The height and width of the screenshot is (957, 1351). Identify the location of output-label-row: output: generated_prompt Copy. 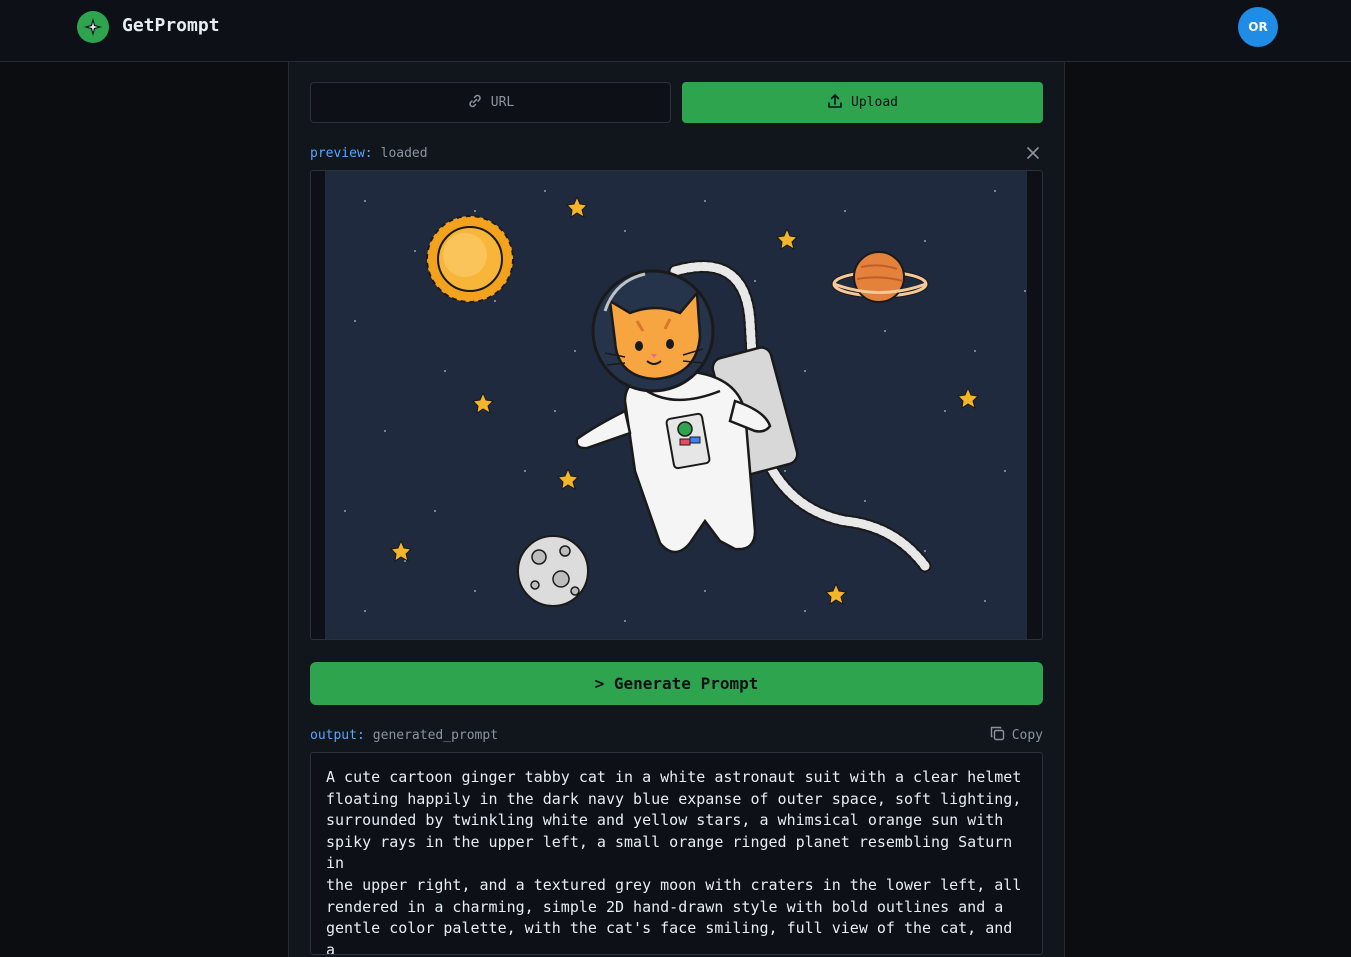
(676, 735).